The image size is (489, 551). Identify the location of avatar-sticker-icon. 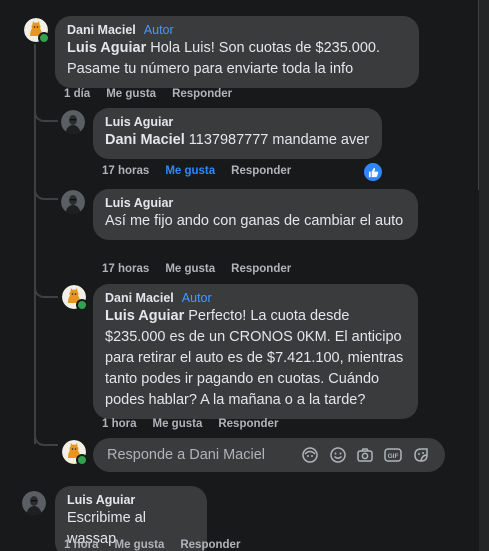
(310, 455).